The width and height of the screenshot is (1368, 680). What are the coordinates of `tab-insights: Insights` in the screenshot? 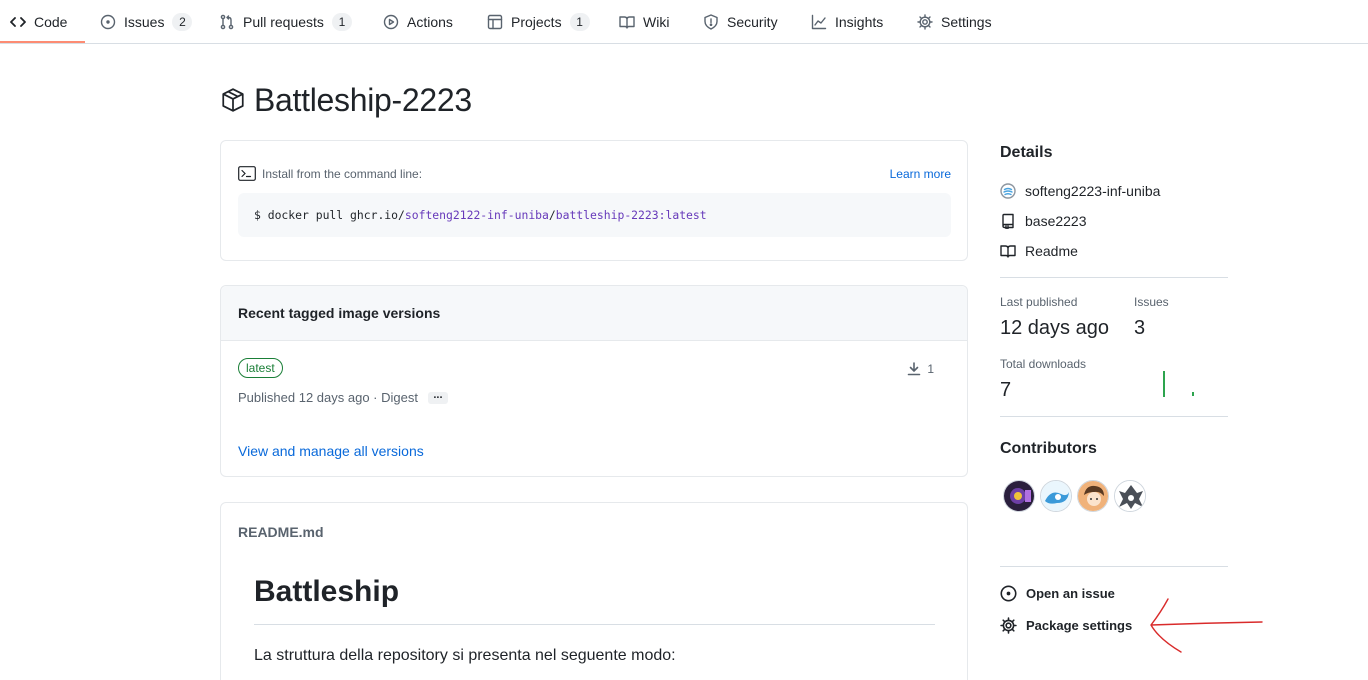 It's located at (847, 22).